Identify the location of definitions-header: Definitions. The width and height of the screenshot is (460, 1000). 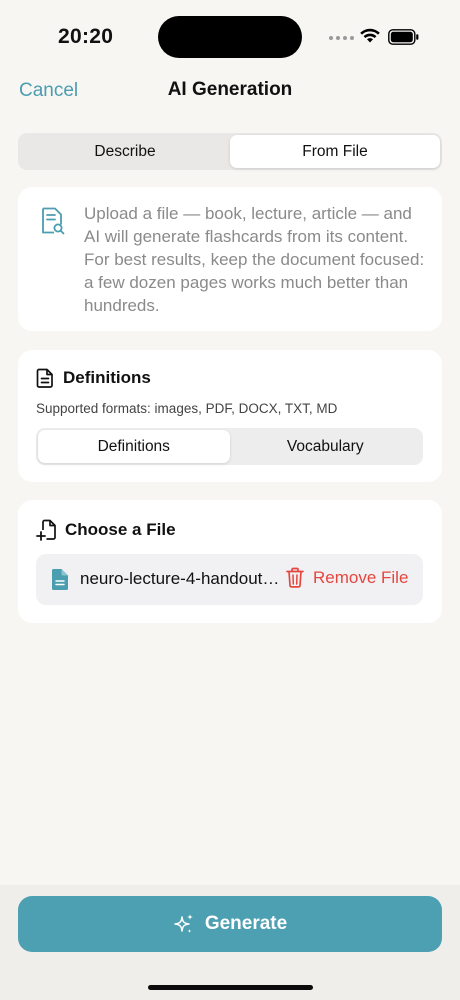
(93, 378).